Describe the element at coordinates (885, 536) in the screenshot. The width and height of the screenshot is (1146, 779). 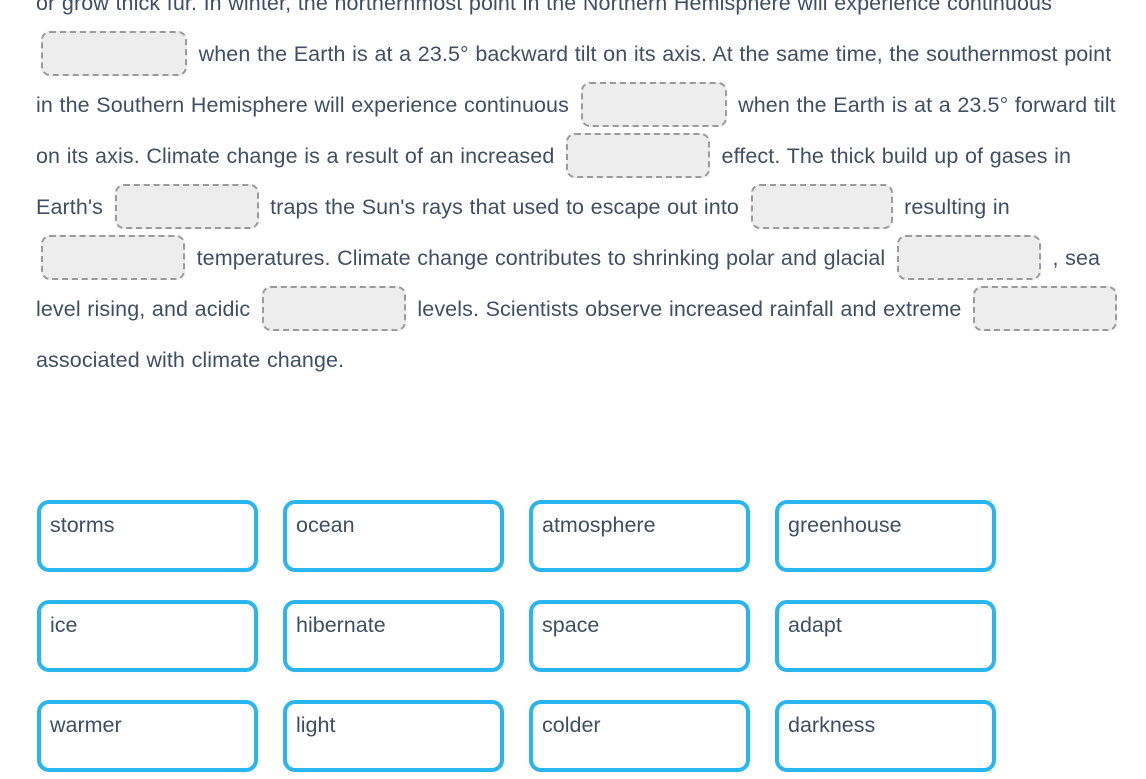
I see `word-tile-greenhouse: greenhouse` at that location.